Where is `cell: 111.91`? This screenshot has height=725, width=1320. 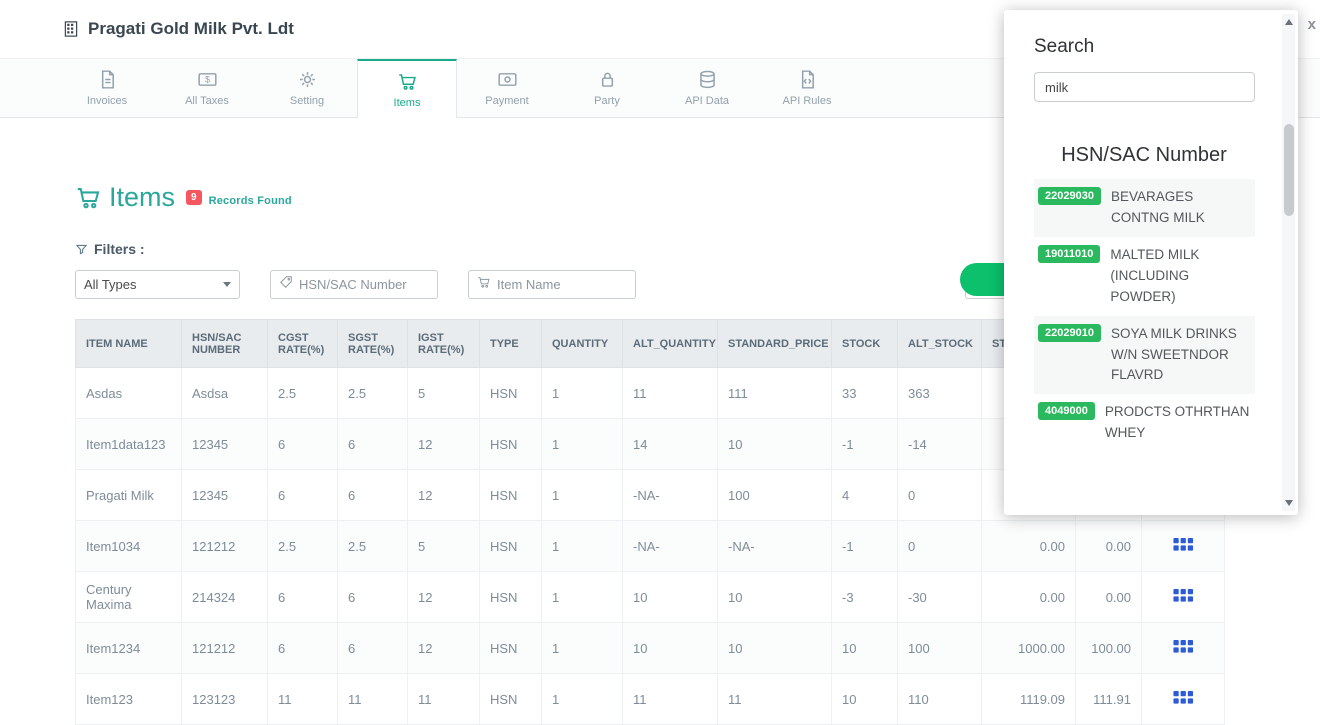 cell: 111.91 is located at coordinates (1108, 699).